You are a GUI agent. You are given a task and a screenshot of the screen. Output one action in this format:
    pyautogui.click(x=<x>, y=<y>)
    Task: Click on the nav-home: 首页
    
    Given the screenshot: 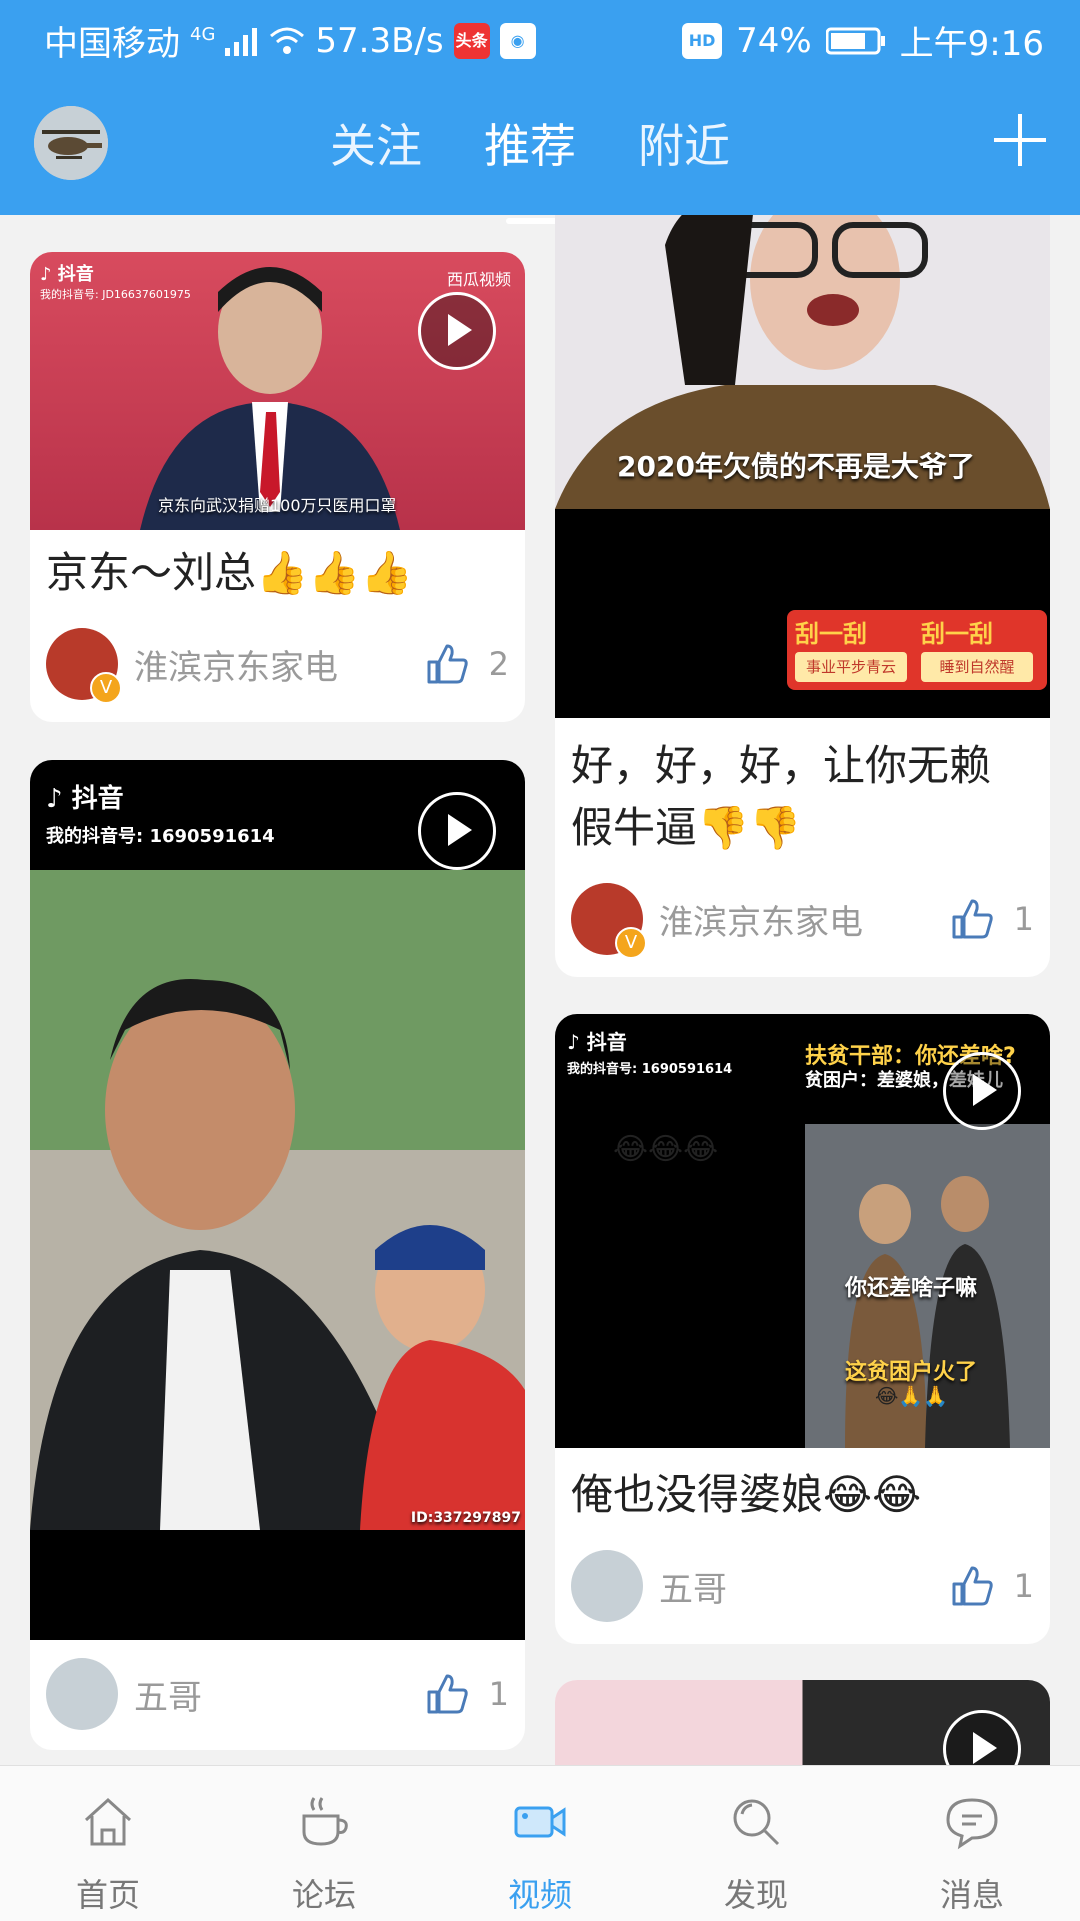 What is the action you would take?
    pyautogui.click(x=108, y=1843)
    